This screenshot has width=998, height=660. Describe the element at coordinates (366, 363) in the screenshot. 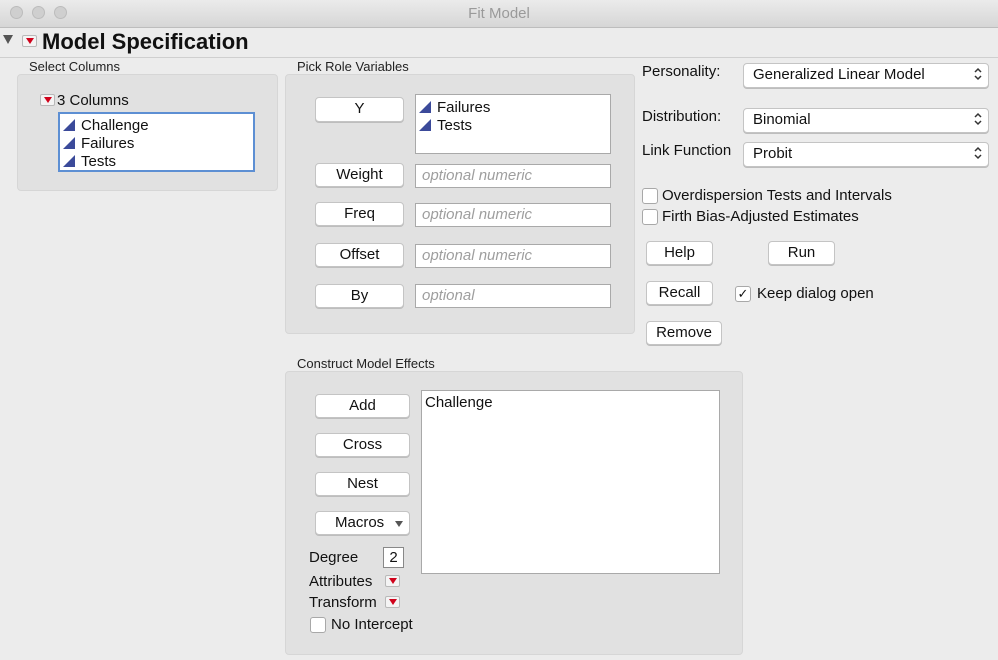

I see `construct-model-effects-label: Construct Model Effects` at that location.